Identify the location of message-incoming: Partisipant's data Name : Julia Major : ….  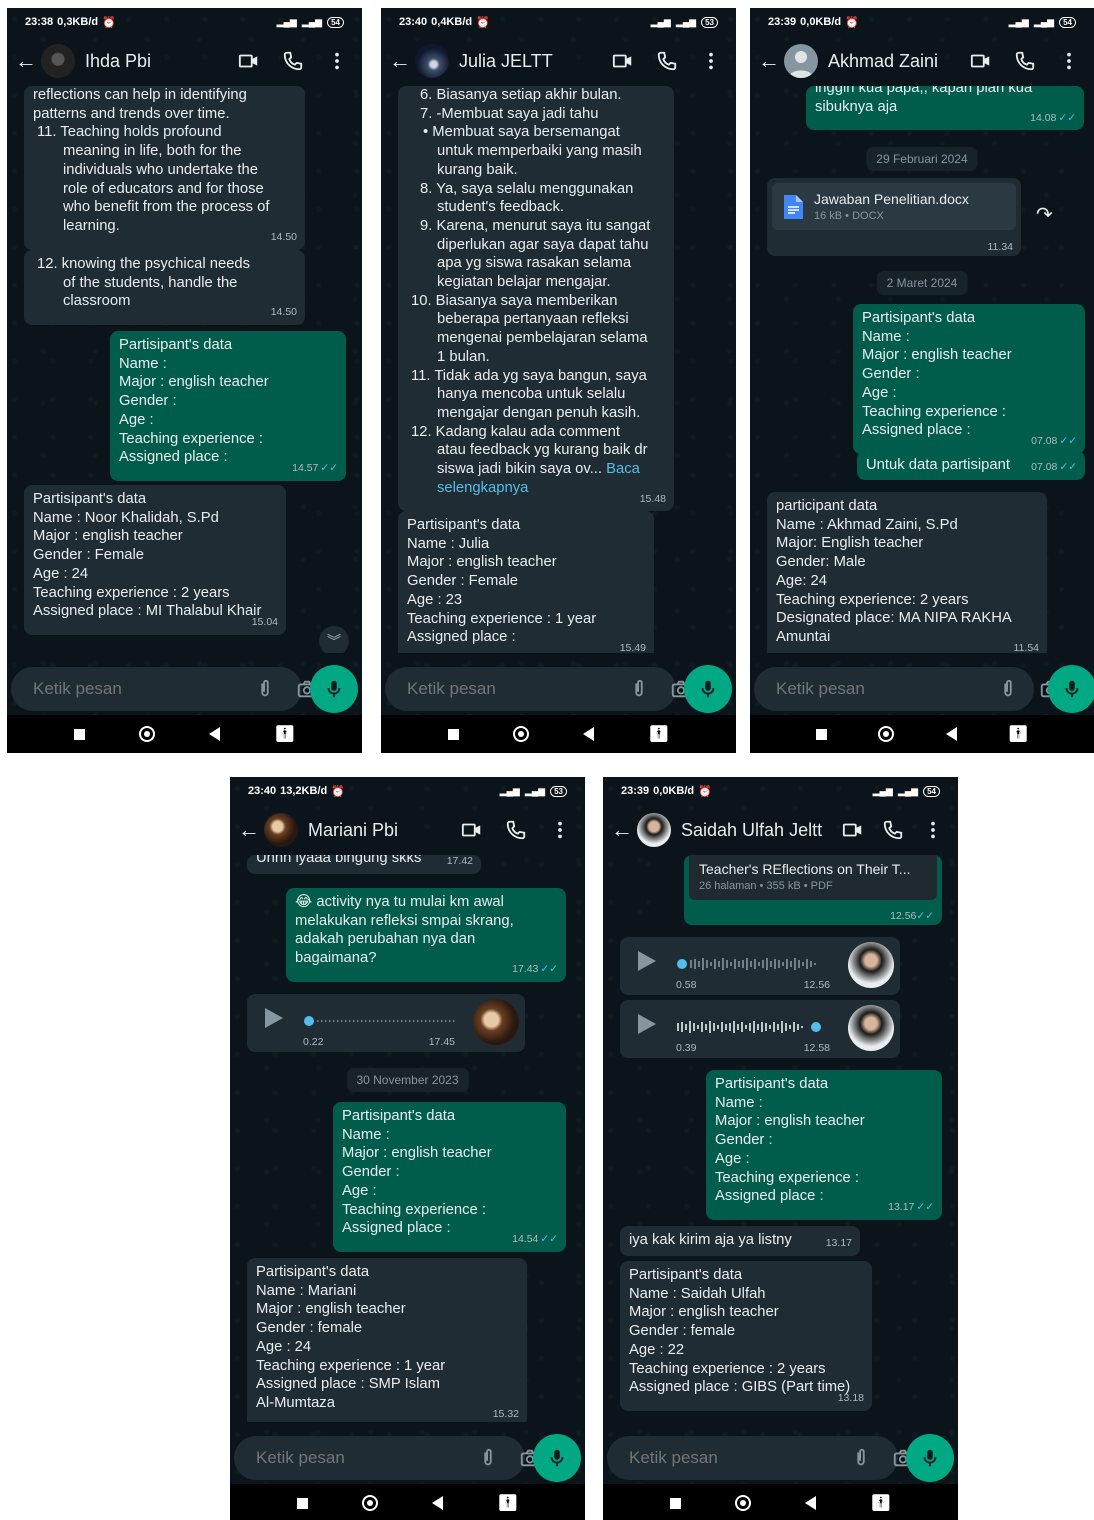
(526, 582).